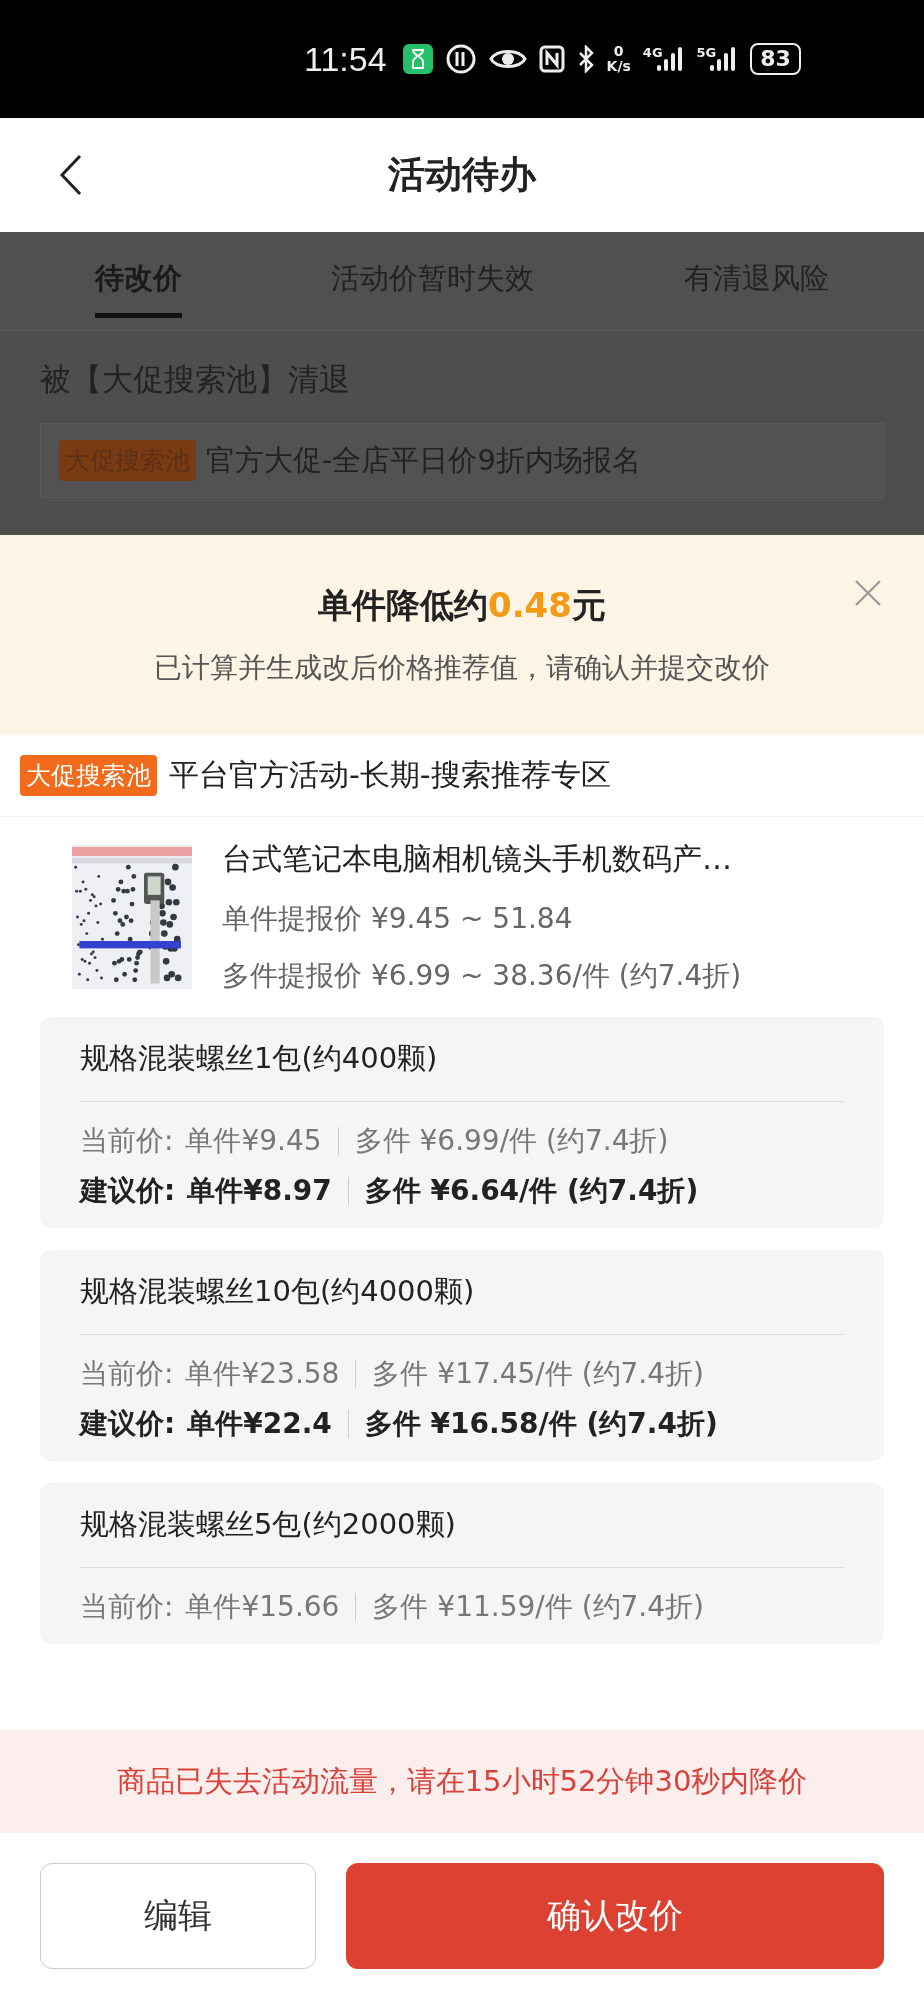  Describe the element at coordinates (652, 52) in the screenshot. I see `network-type: 4G` at that location.